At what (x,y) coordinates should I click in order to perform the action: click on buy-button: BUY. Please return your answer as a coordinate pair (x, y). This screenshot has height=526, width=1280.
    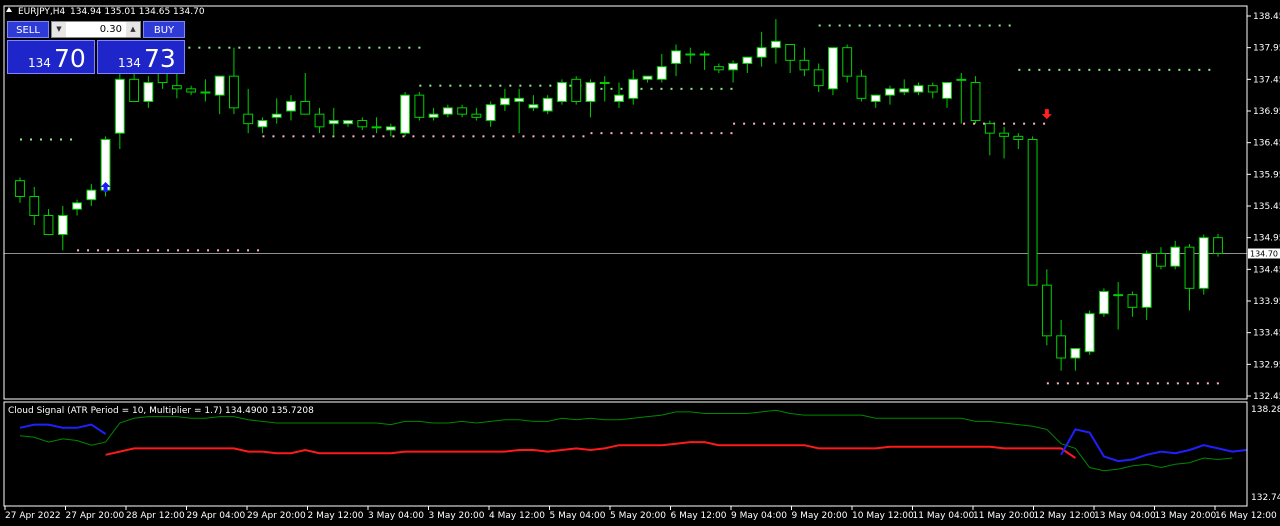
    Looking at the image, I should click on (164, 29).